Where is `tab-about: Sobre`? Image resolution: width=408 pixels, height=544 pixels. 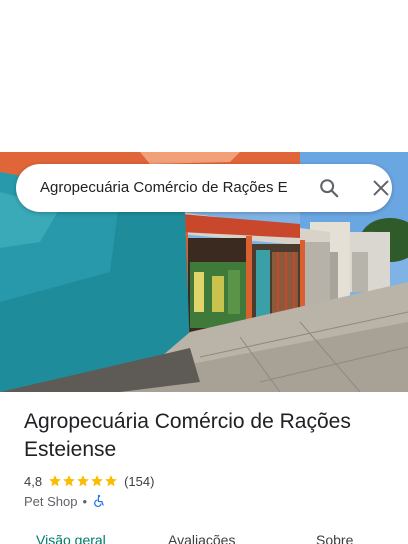 tab-about: Sobre is located at coordinates (334, 538).